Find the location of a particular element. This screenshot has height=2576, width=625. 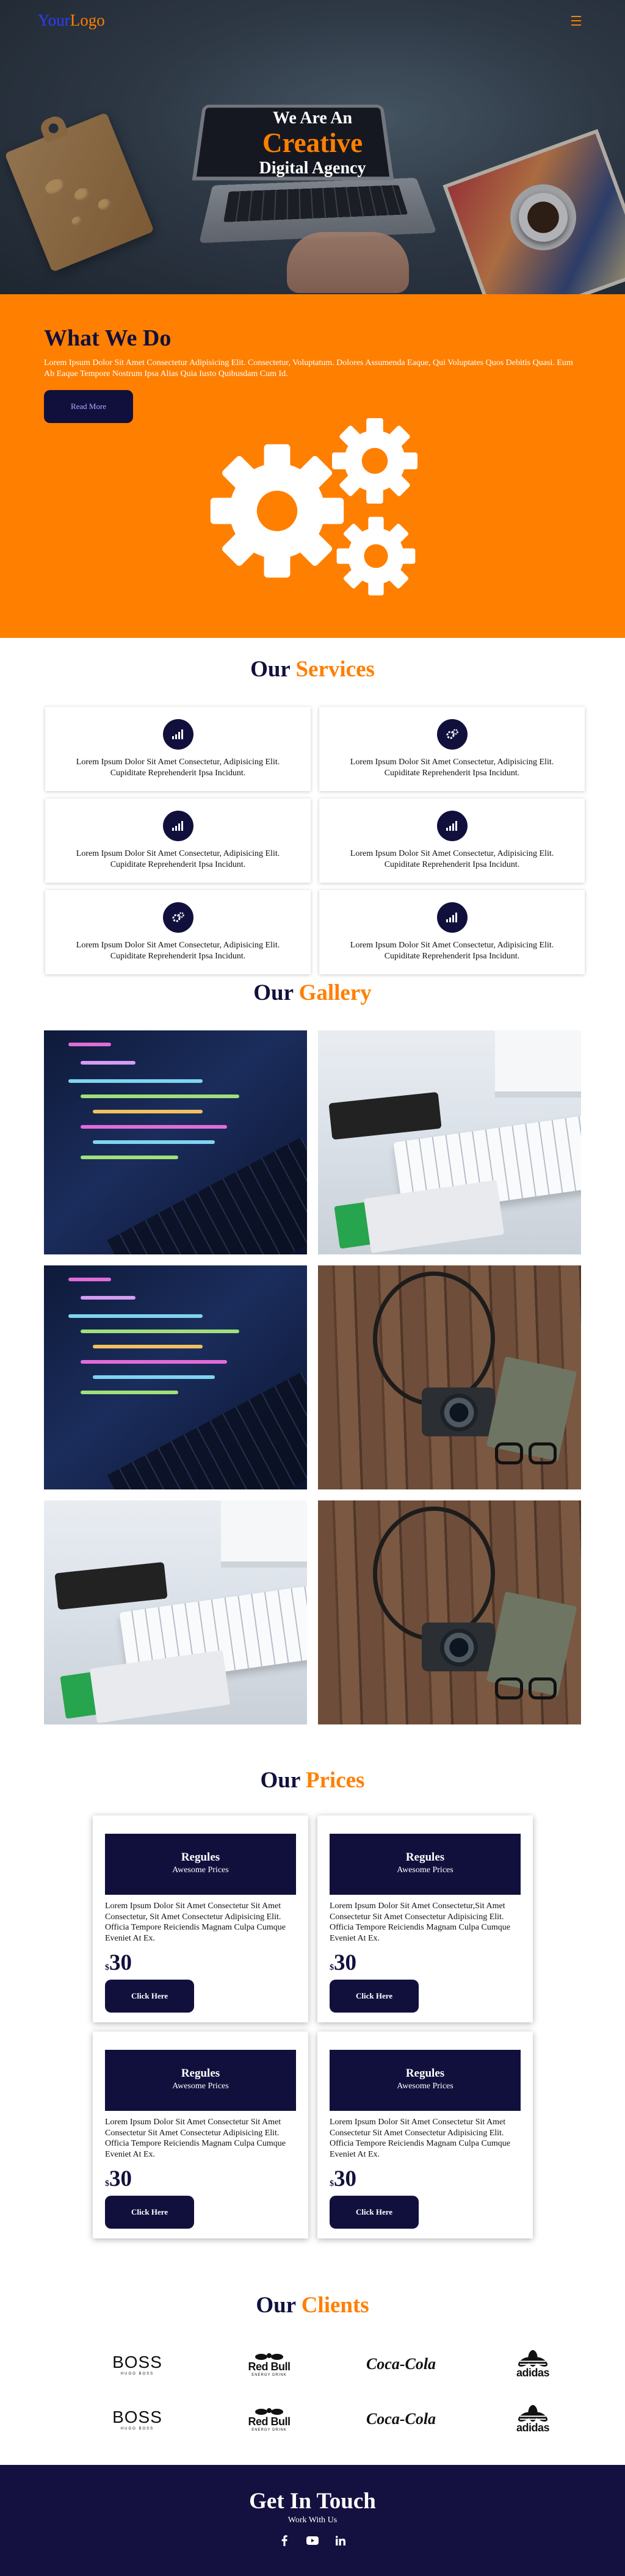

read-more-button: Read More is located at coordinates (88, 406).